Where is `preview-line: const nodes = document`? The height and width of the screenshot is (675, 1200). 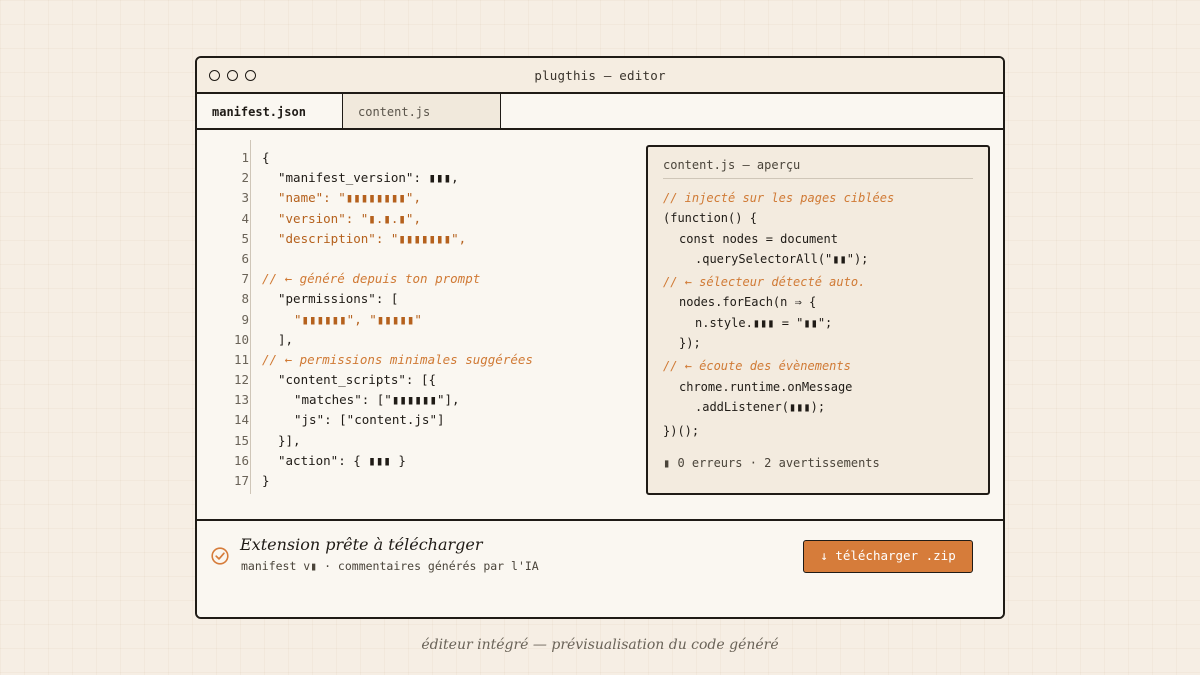
preview-line: const nodes = document is located at coordinates (758, 238).